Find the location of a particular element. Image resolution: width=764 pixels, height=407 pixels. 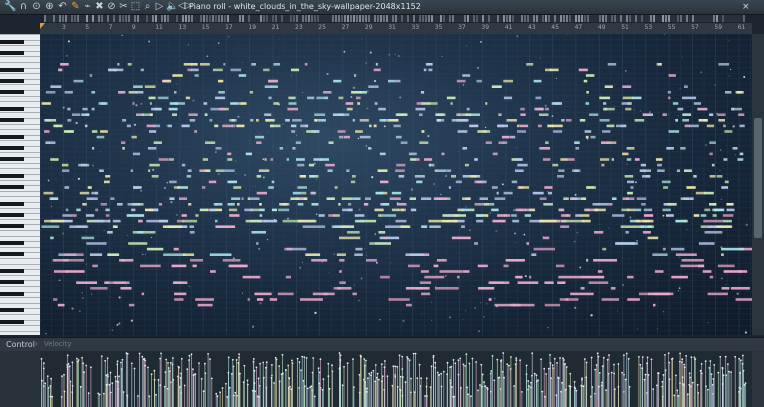

control-target-label: Velocity is located at coordinates (57, 344).